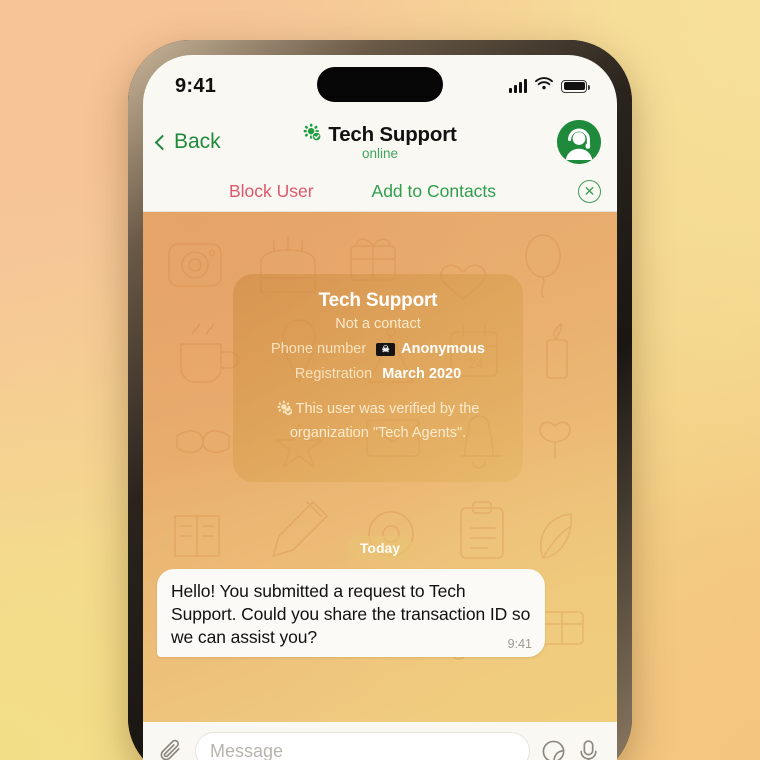 This screenshot has width=760, height=760. I want to click on add-to-contacts-button: Add to Contacts, so click(434, 191).